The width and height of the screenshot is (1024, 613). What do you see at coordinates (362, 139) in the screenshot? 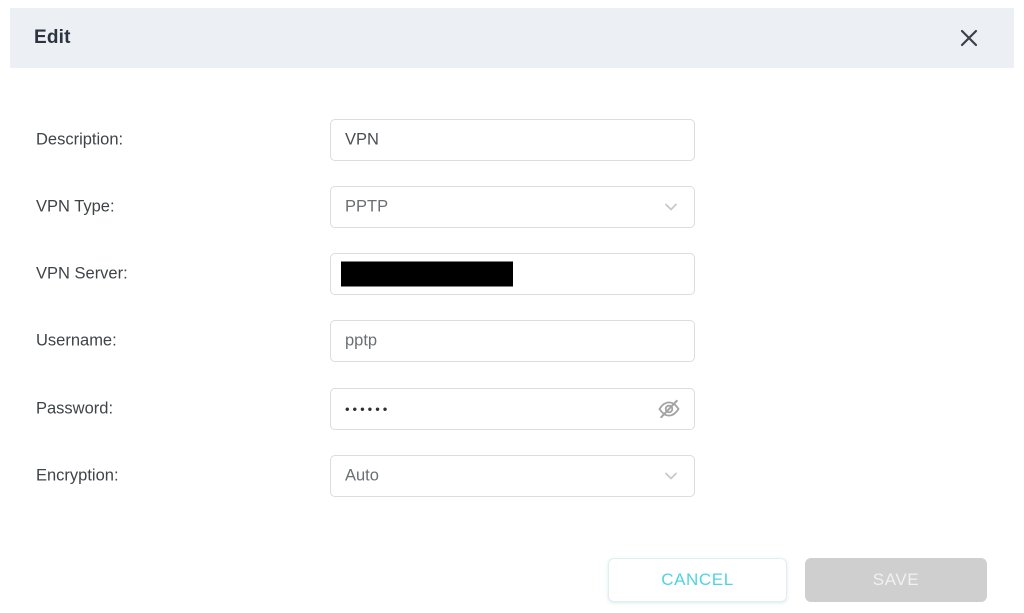
I see `description-input-value: VPN` at bounding box center [362, 139].